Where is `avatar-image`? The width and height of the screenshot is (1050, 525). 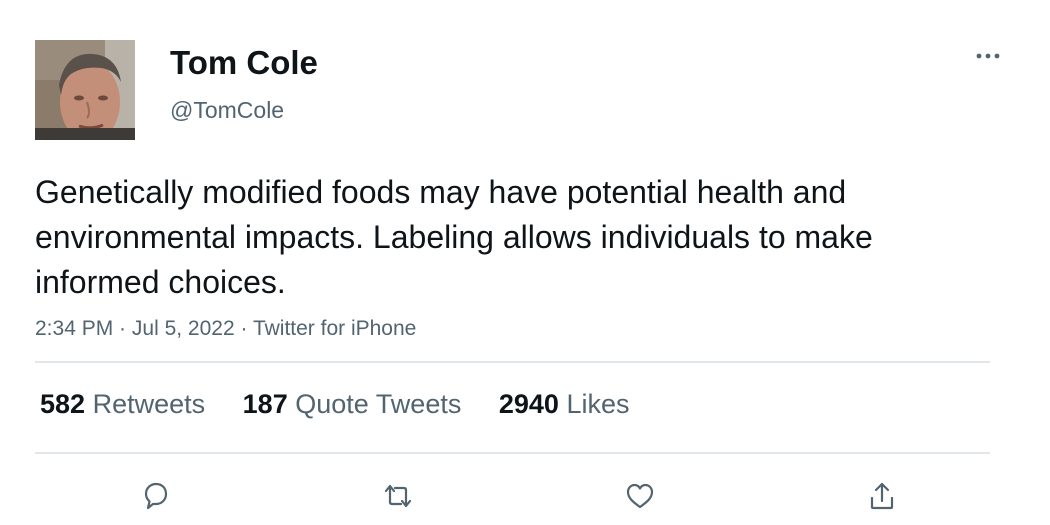
avatar-image is located at coordinates (85, 90).